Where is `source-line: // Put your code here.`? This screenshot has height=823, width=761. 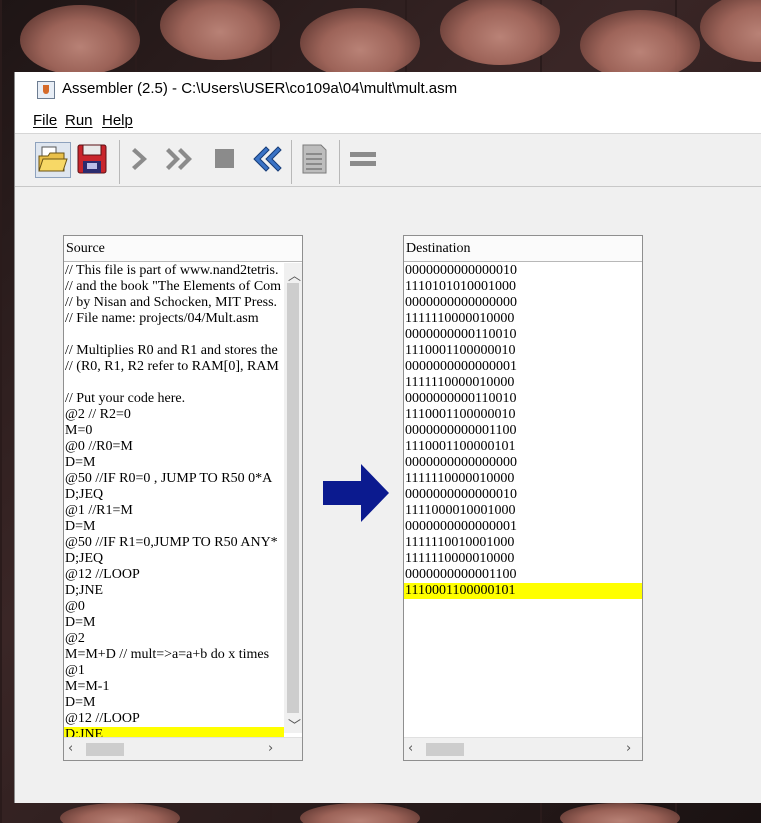
source-line: // Put your code here. is located at coordinates (174, 399).